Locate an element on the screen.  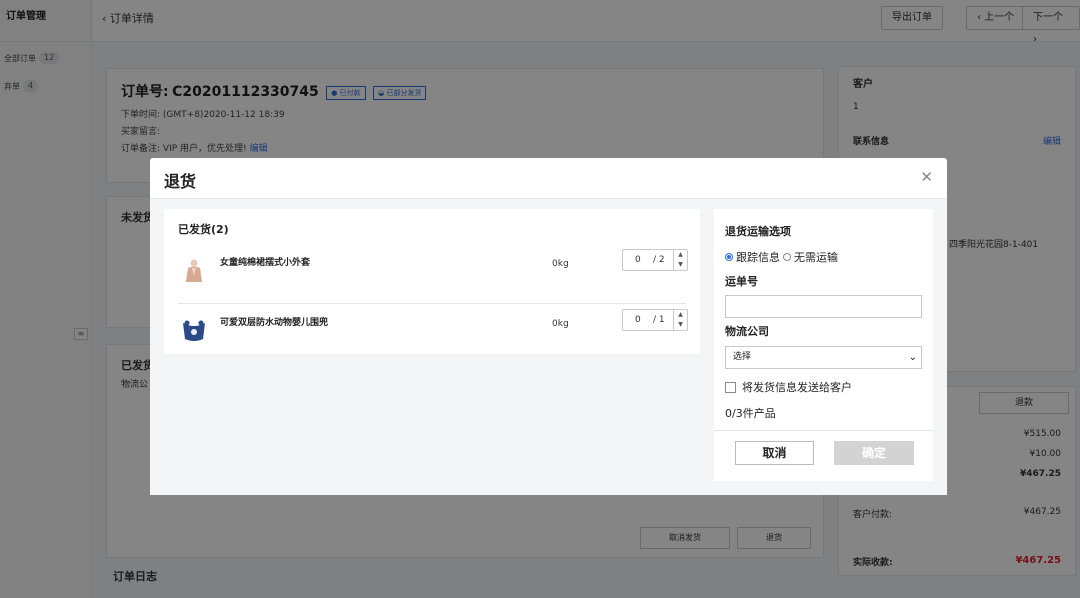
quantity-stepper: 0 / 2 ▲ ▼ is located at coordinates (655, 260).